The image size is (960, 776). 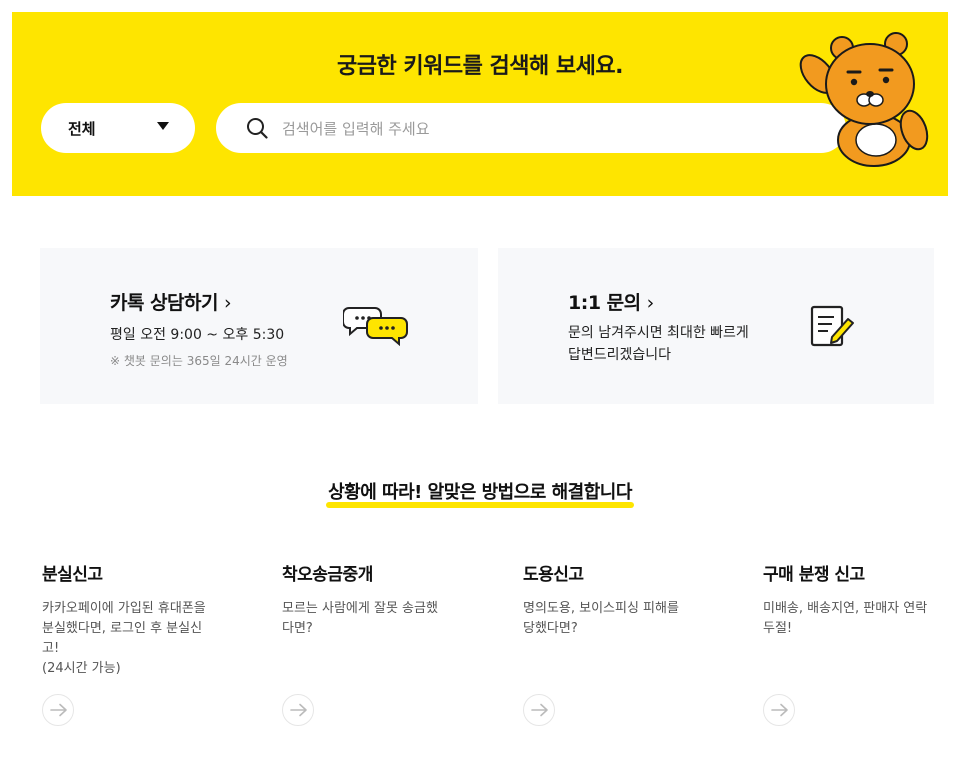 I want to click on search-box, so click(x=531, y=128).